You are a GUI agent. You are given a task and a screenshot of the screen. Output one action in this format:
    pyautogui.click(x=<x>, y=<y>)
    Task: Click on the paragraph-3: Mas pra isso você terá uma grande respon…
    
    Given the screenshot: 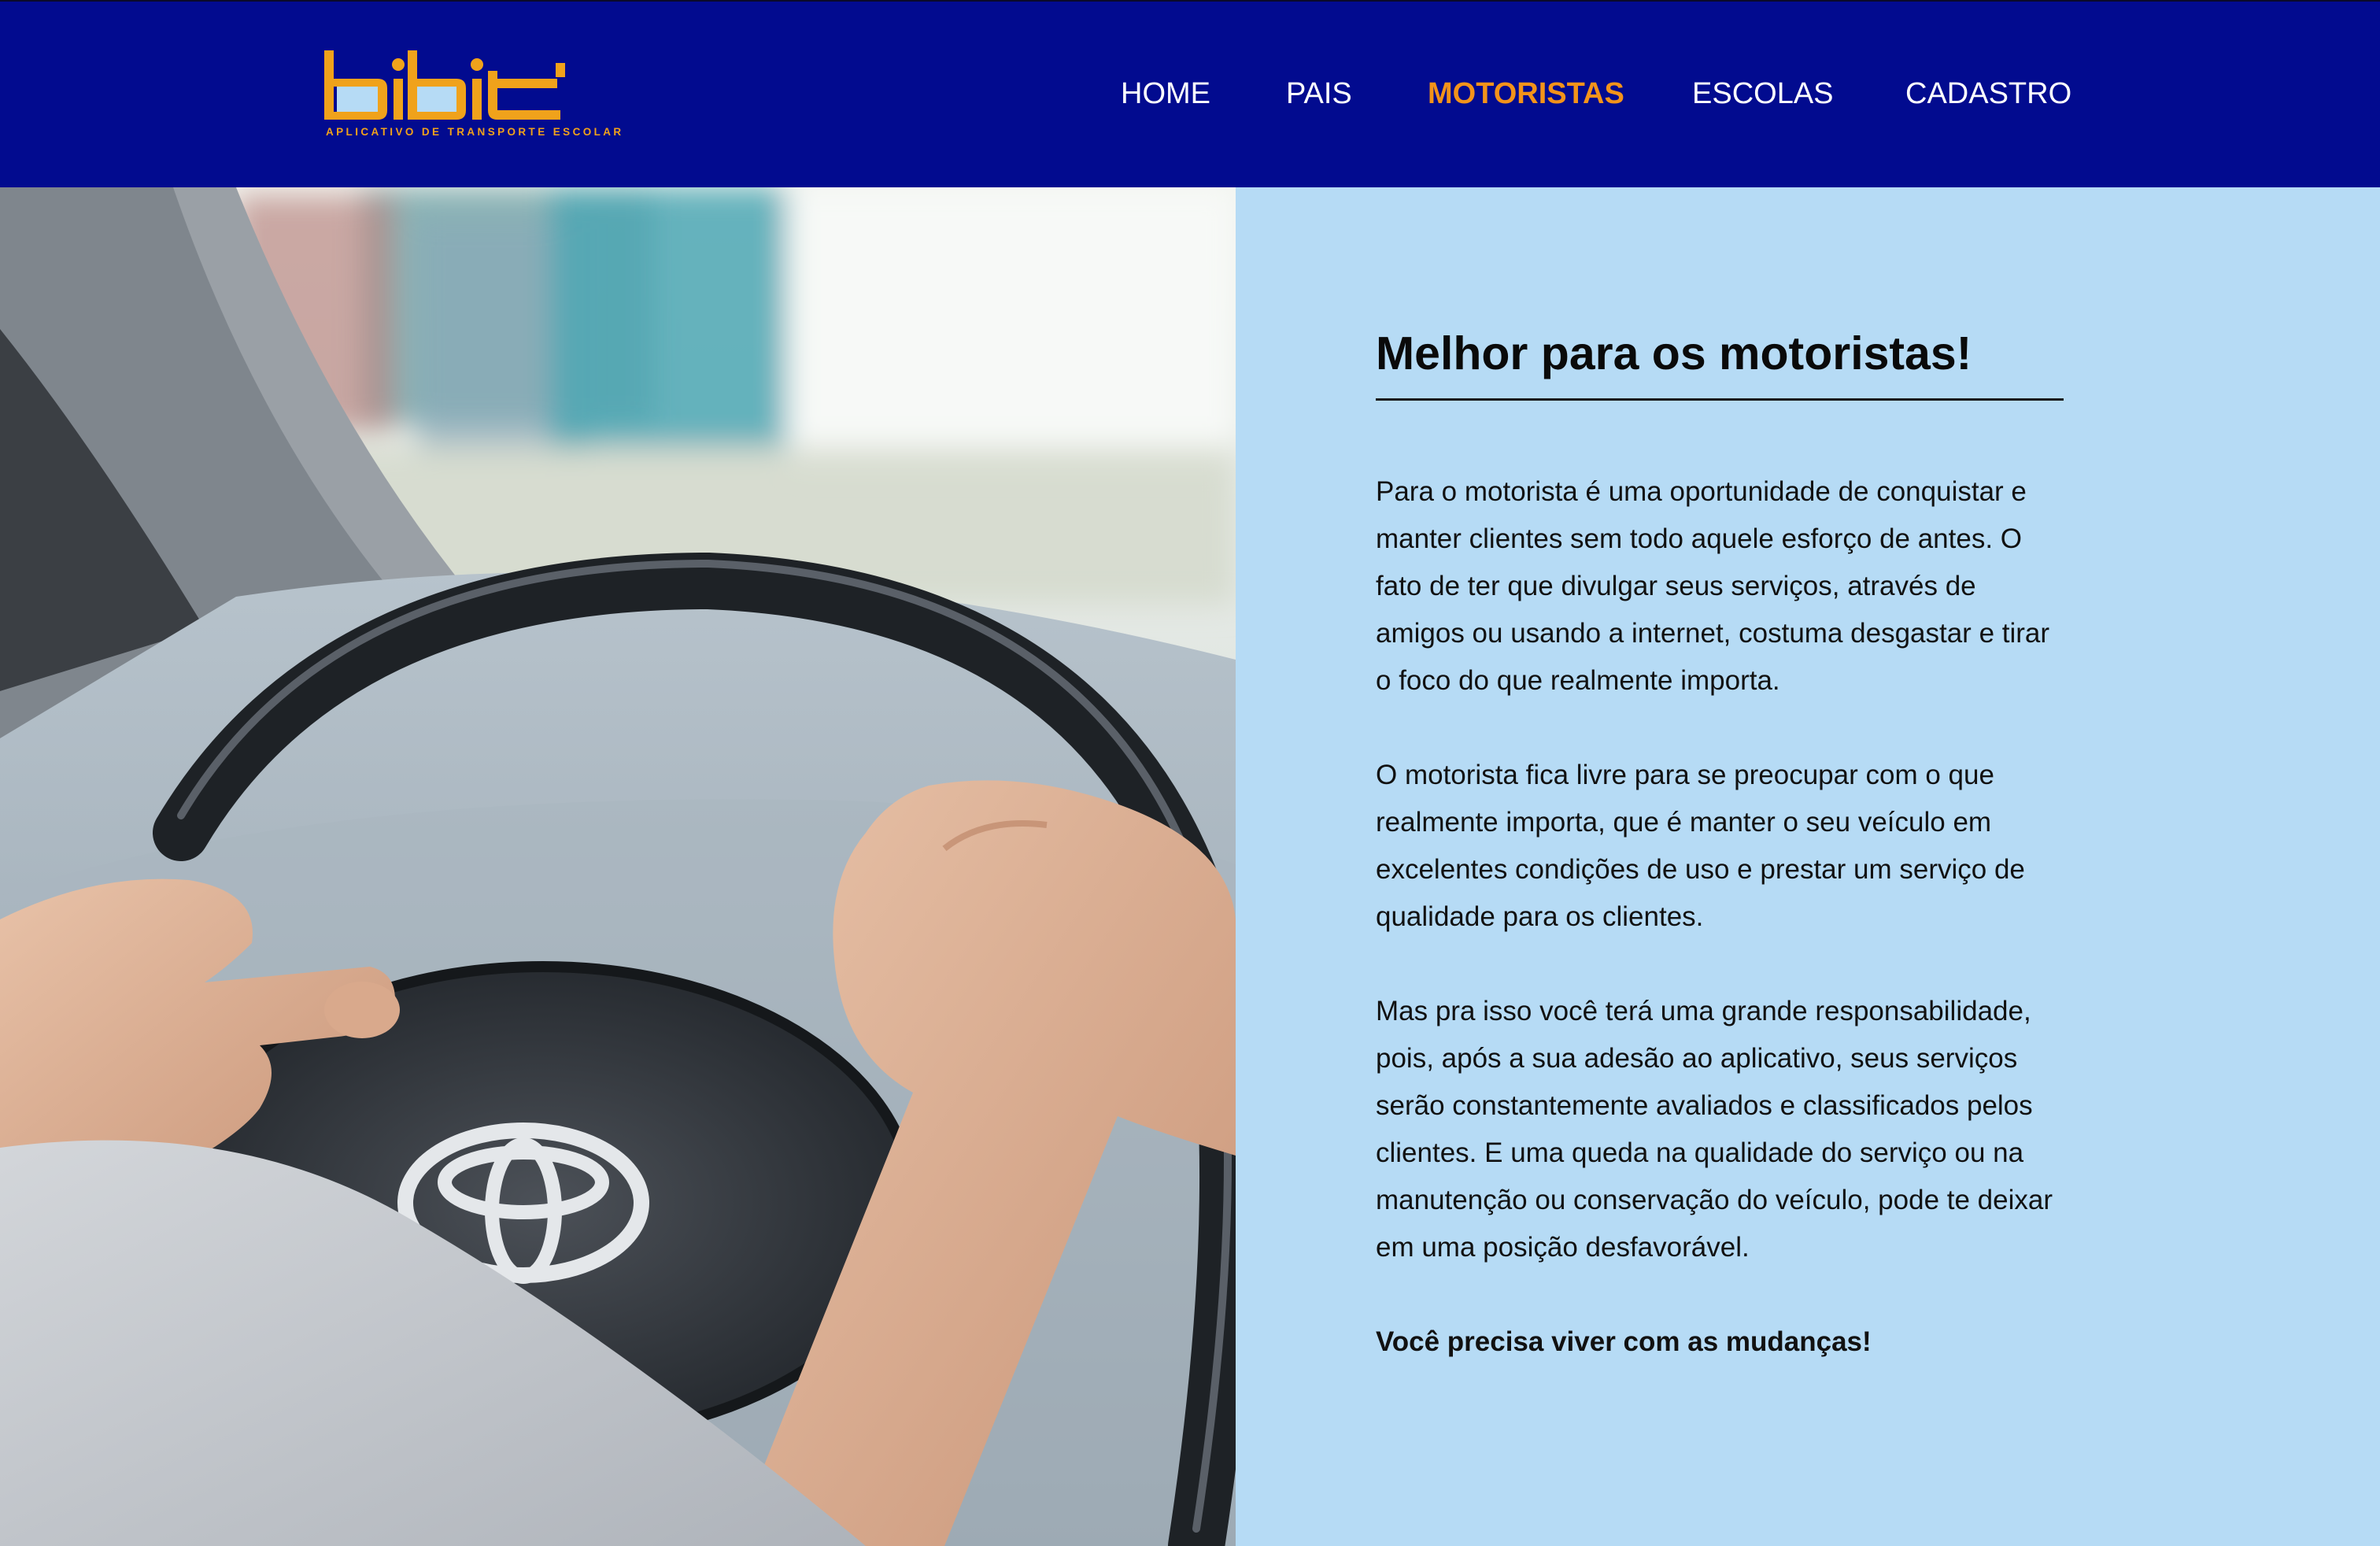 What is the action you would take?
    pyautogui.click(x=1715, y=1129)
    